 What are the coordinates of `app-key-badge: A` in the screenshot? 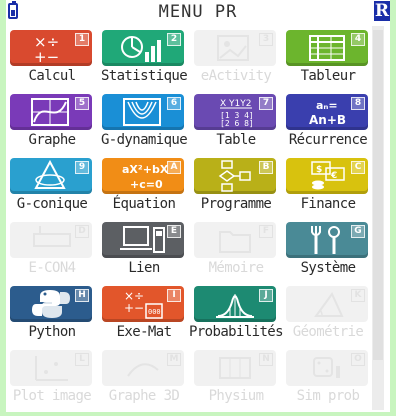 It's located at (174, 167).